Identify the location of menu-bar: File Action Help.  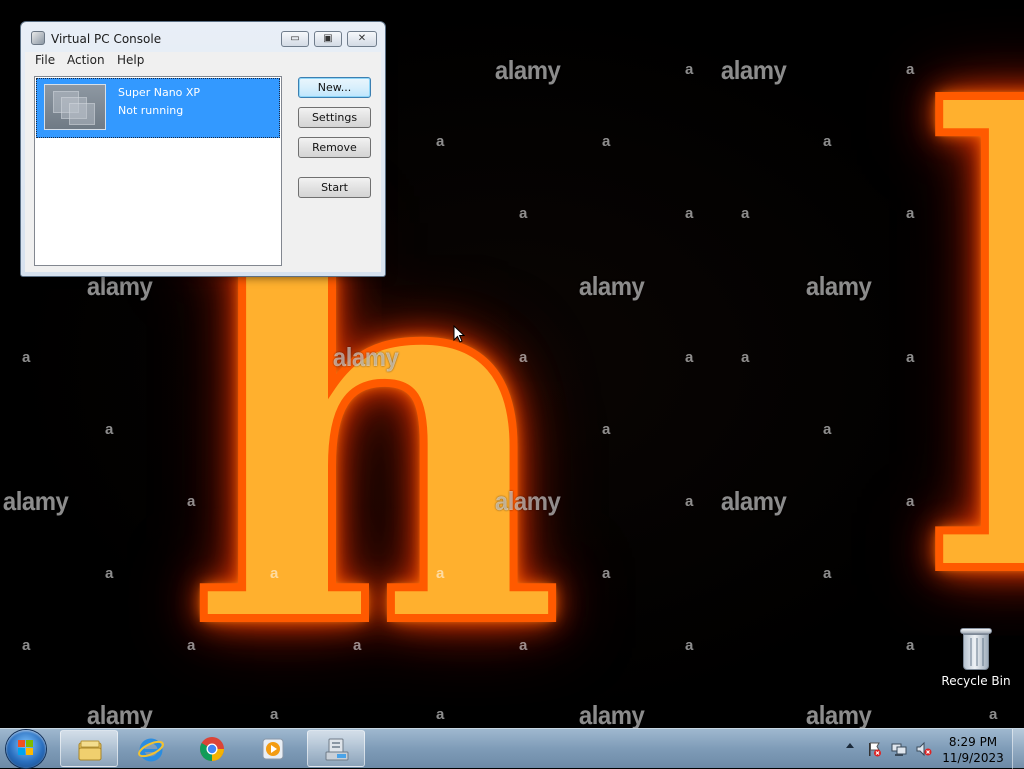
(203, 61).